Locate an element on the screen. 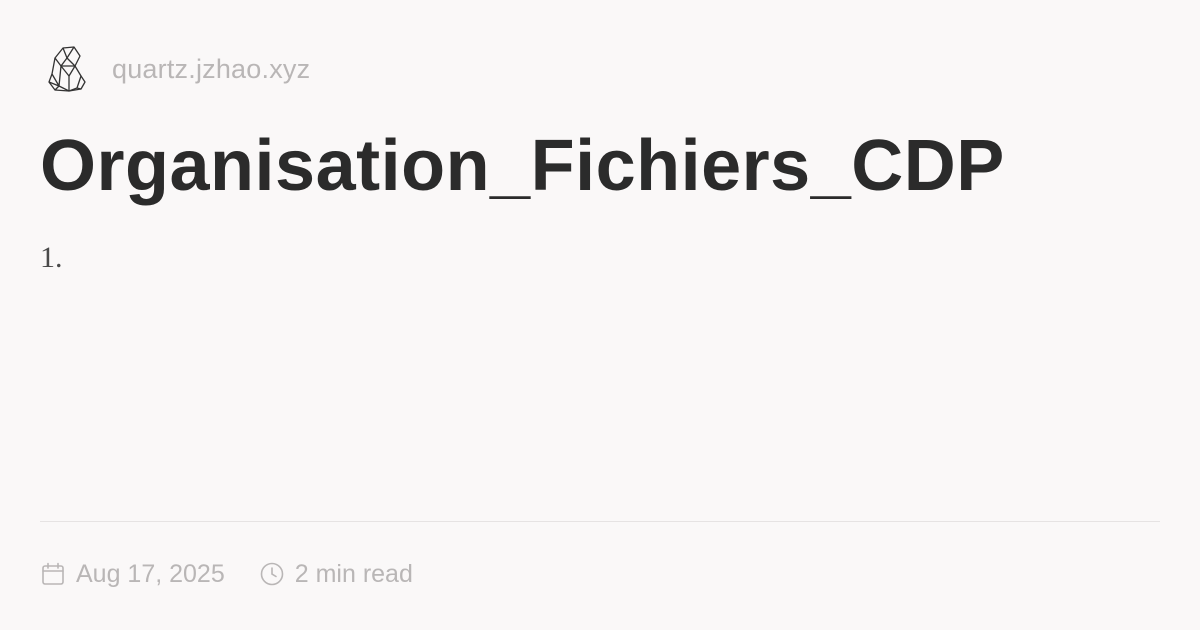 This screenshot has width=1200, height=630. calendar-icon is located at coordinates (53, 574).